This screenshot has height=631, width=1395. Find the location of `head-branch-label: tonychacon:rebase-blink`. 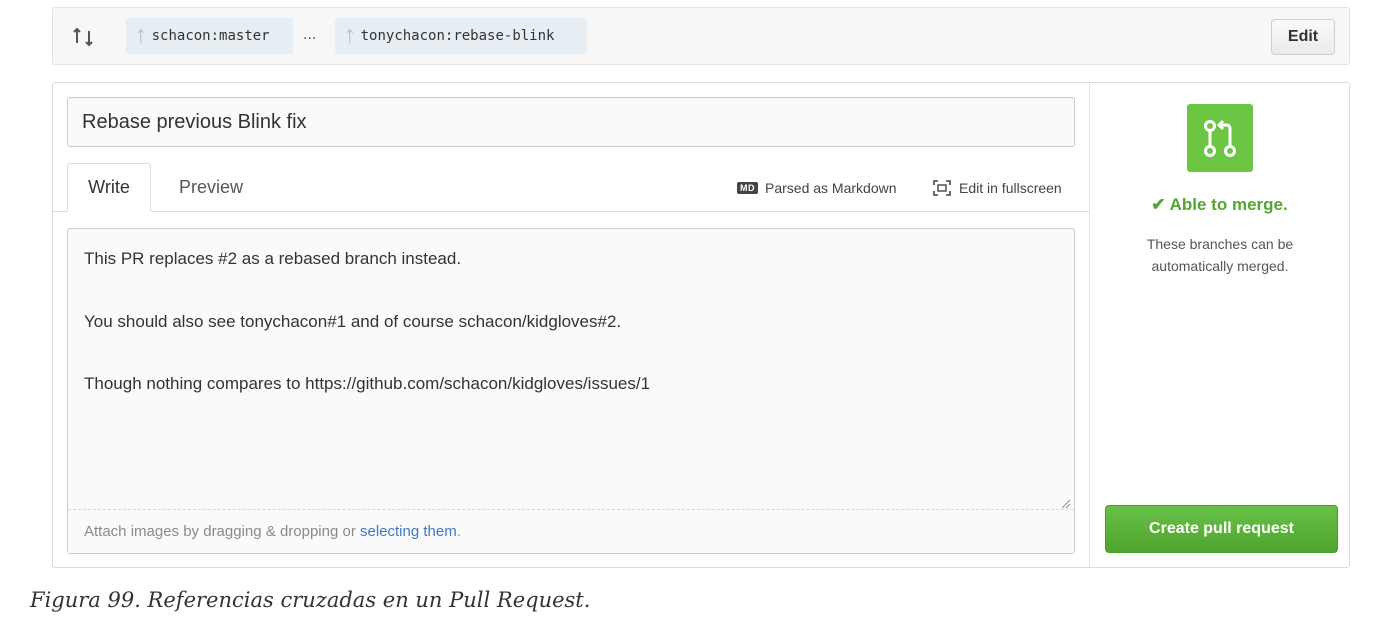

head-branch-label: tonychacon:rebase-blink is located at coordinates (457, 36).